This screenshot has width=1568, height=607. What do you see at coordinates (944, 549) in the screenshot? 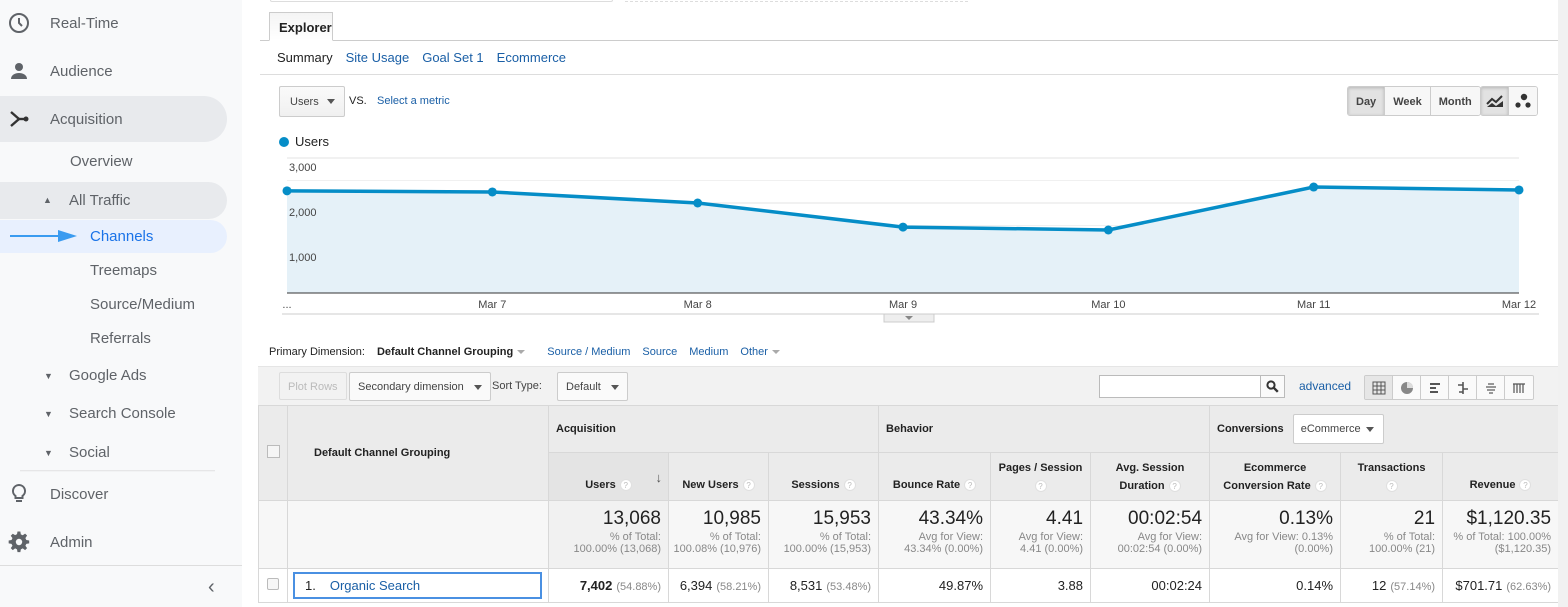
I see `total-subtext: 43.34% (0.00%)` at bounding box center [944, 549].